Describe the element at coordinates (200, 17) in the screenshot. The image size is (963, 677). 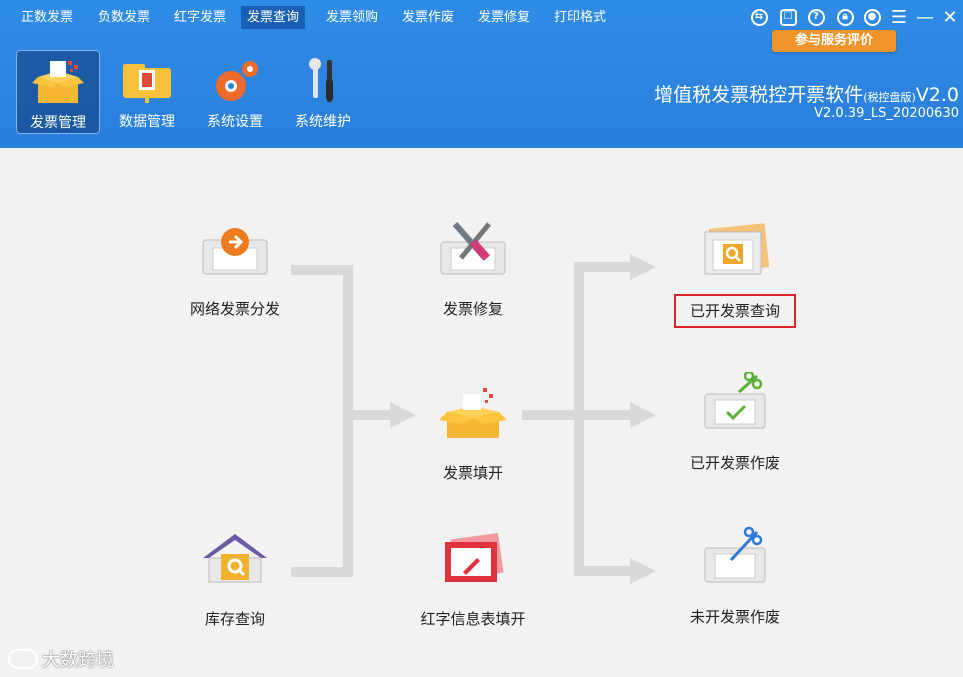
I see `menu-item-red-invoice: 红字发票` at that location.